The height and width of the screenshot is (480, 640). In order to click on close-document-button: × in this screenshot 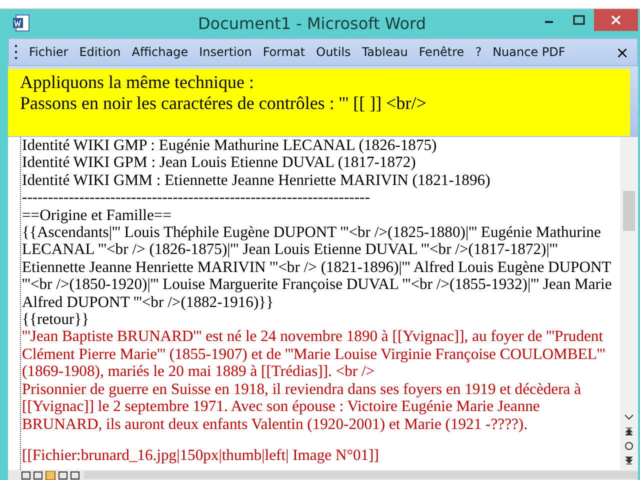, I will do `click(622, 52)`.